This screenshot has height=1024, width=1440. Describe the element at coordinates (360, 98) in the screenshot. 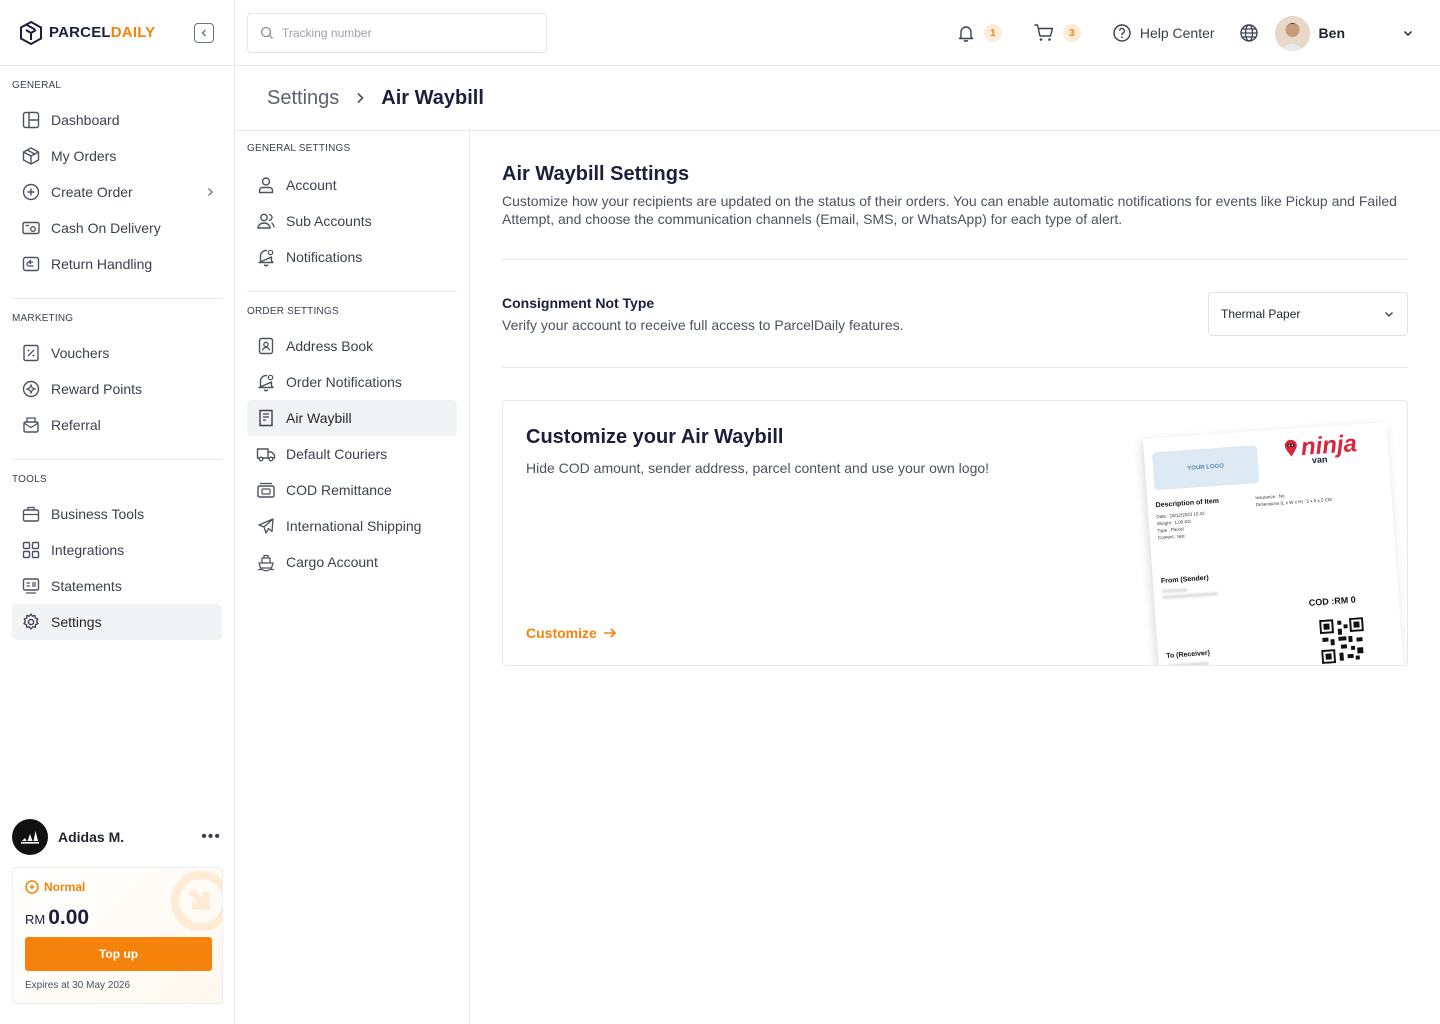

I see `chevron-right-icon` at that location.